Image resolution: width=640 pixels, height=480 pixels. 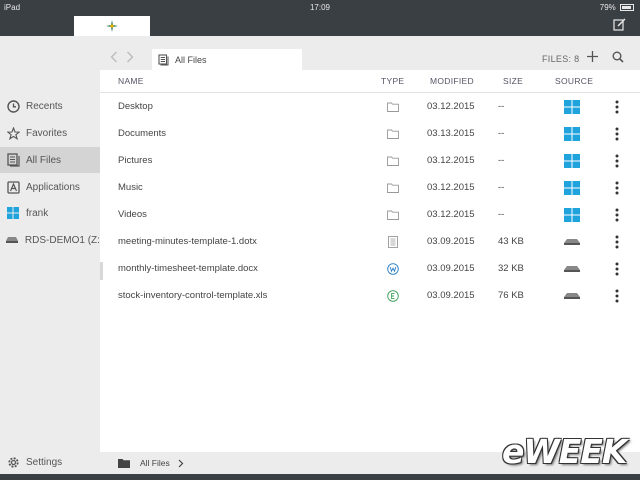 What do you see at coordinates (393, 295) in the screenshot?
I see `excel-doc-icon` at bounding box center [393, 295].